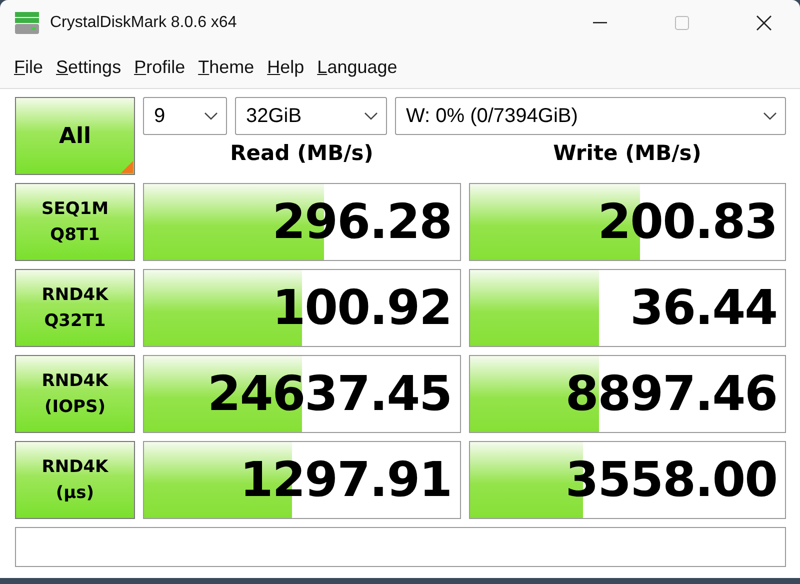 This screenshot has width=800, height=584. I want to click on comment-field, so click(400, 547).